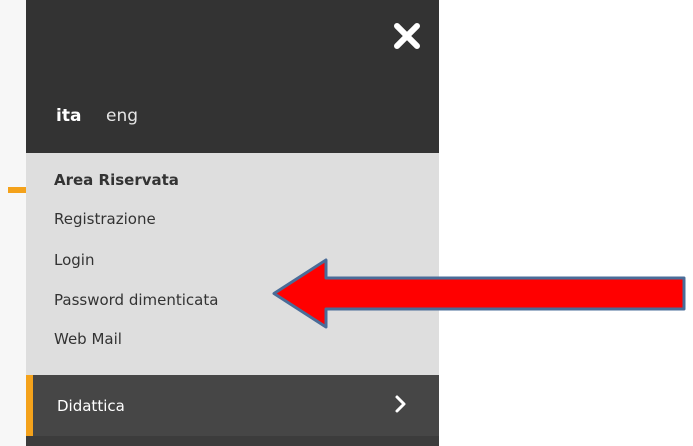 The image size is (693, 446). Describe the element at coordinates (29, 405) in the screenshot. I see `didattica-accent-bar` at that location.